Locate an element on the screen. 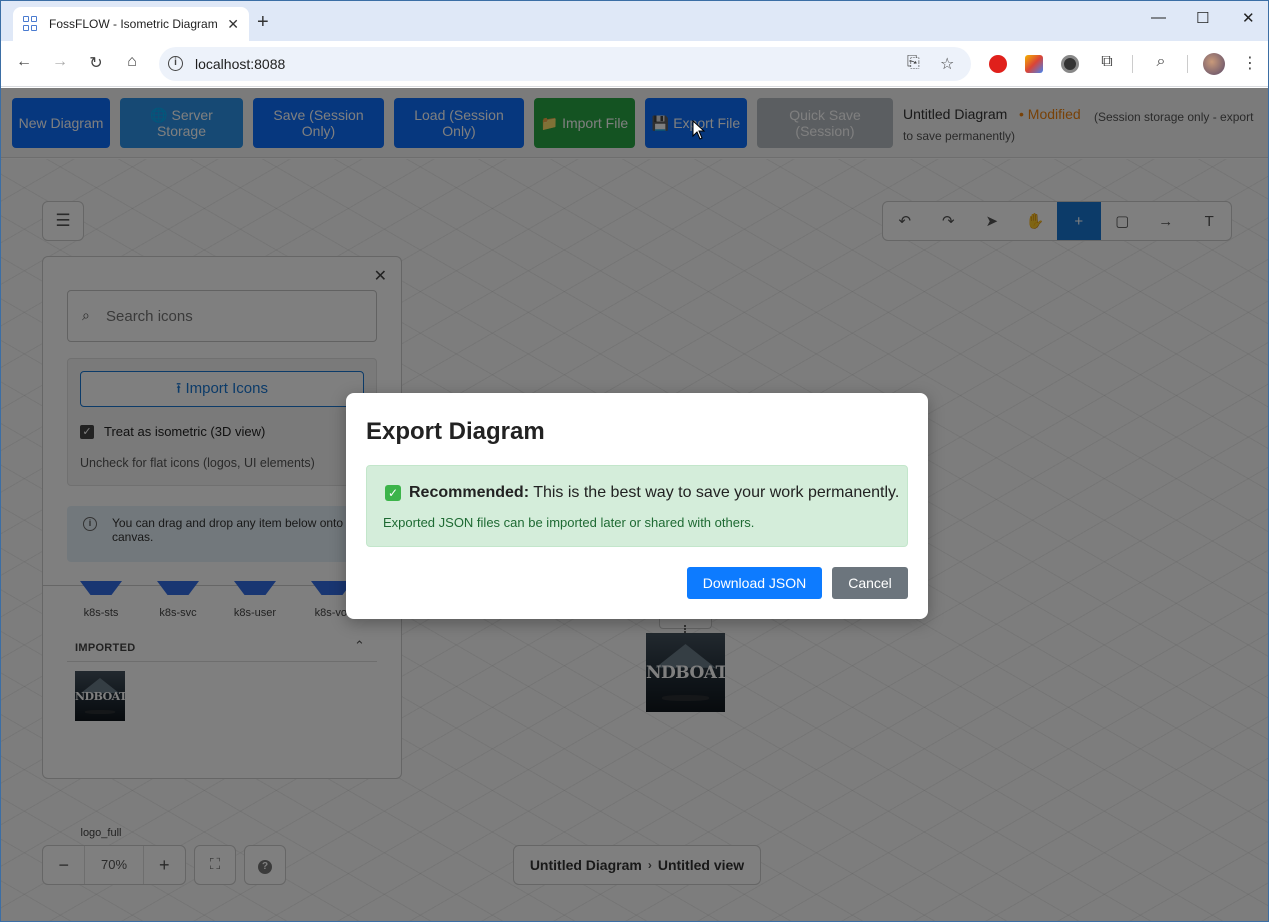  browser-toolbar: ← → ↻ ⌂ i localhost:8088 ⎘ ☆ ⧉ ⌕ ⋮ is located at coordinates (634, 64).